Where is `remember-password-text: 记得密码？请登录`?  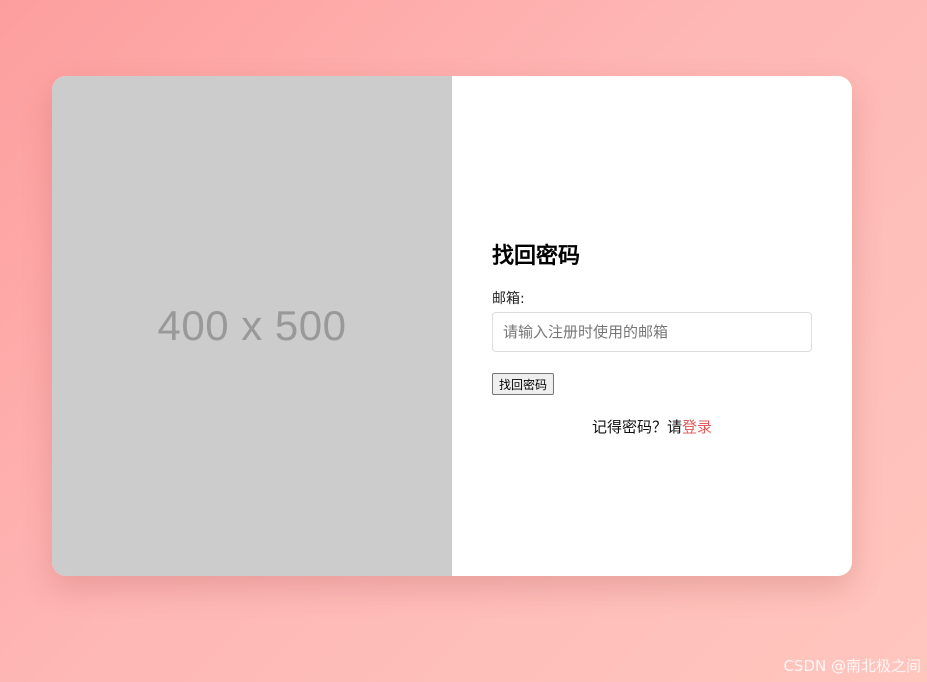 remember-password-text: 记得密码？请登录 is located at coordinates (652, 426).